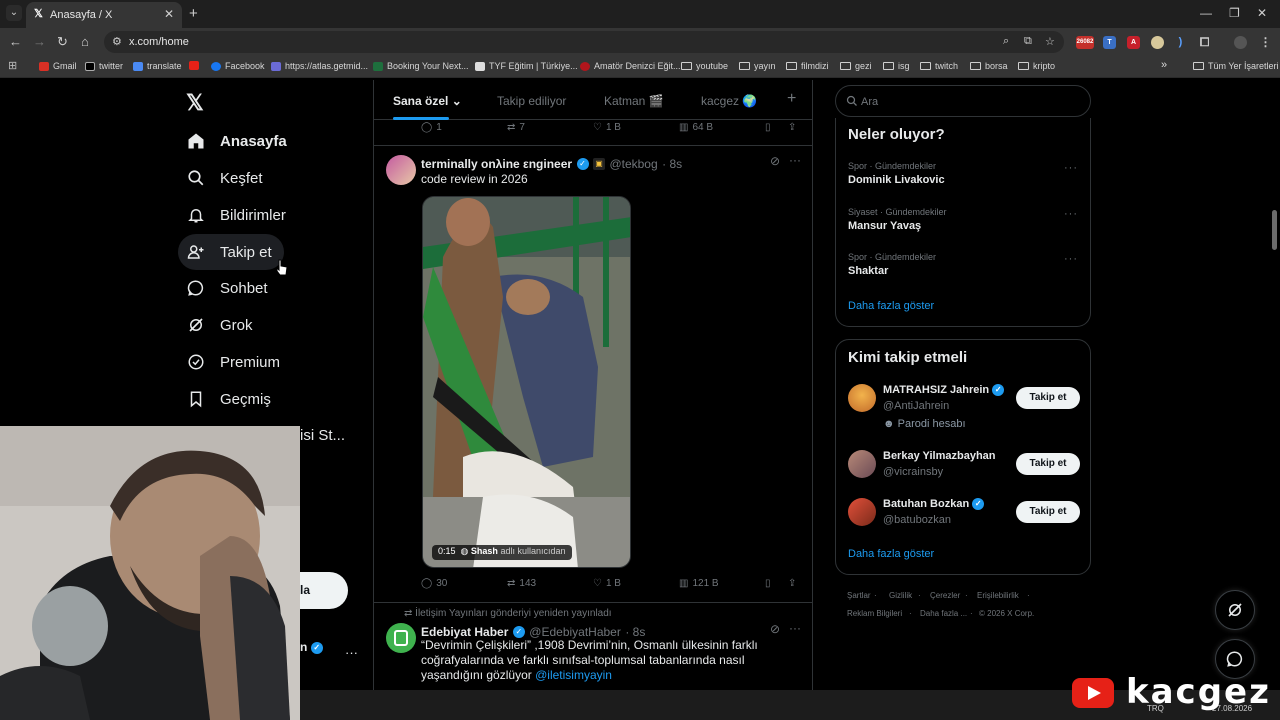 The height and width of the screenshot is (720, 1280). I want to click on x-logo-icon: 𝕏, so click(195, 103).